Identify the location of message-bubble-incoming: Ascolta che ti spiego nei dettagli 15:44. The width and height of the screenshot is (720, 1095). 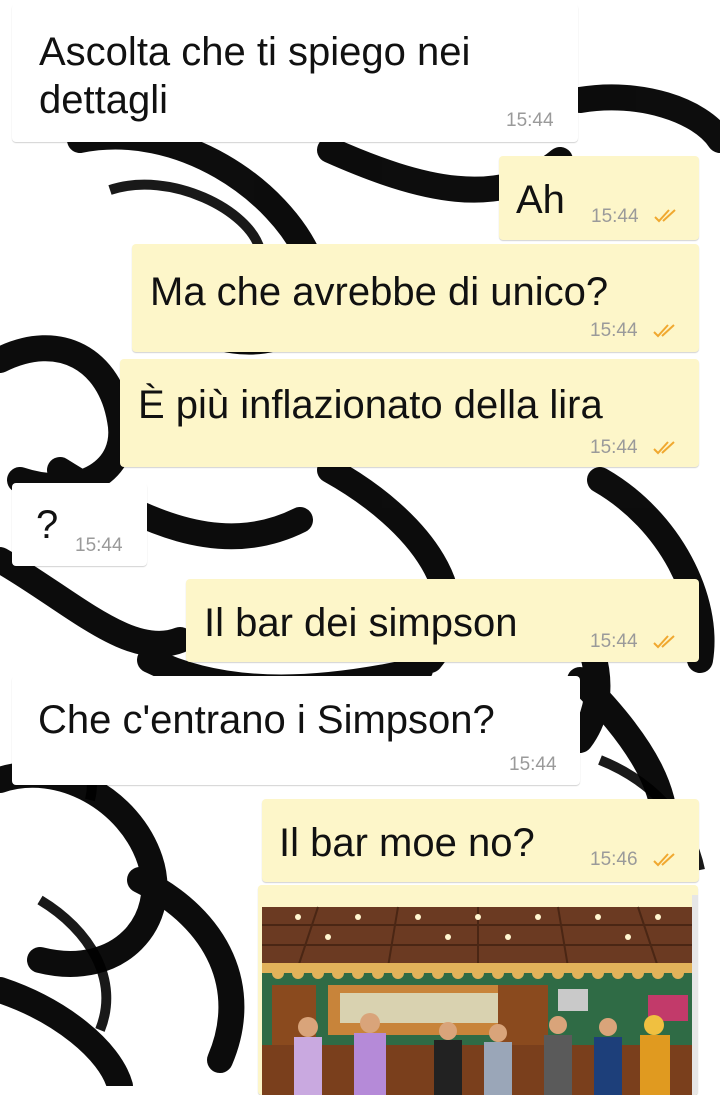
(295, 73).